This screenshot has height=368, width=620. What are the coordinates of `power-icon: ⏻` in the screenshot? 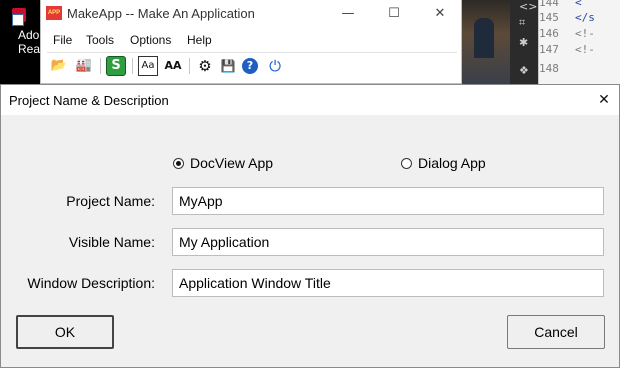 It's located at (275, 66).